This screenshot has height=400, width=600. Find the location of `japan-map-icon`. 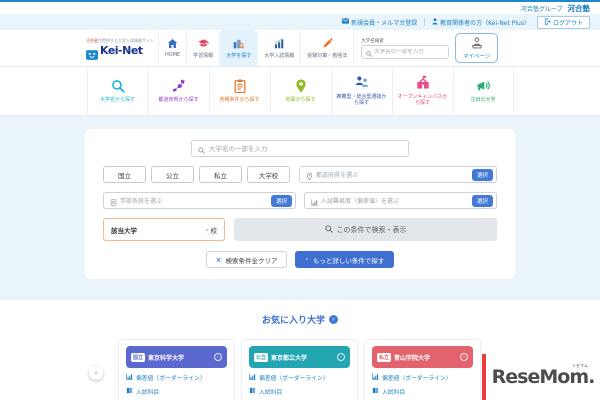

japan-map-icon is located at coordinates (179, 87).